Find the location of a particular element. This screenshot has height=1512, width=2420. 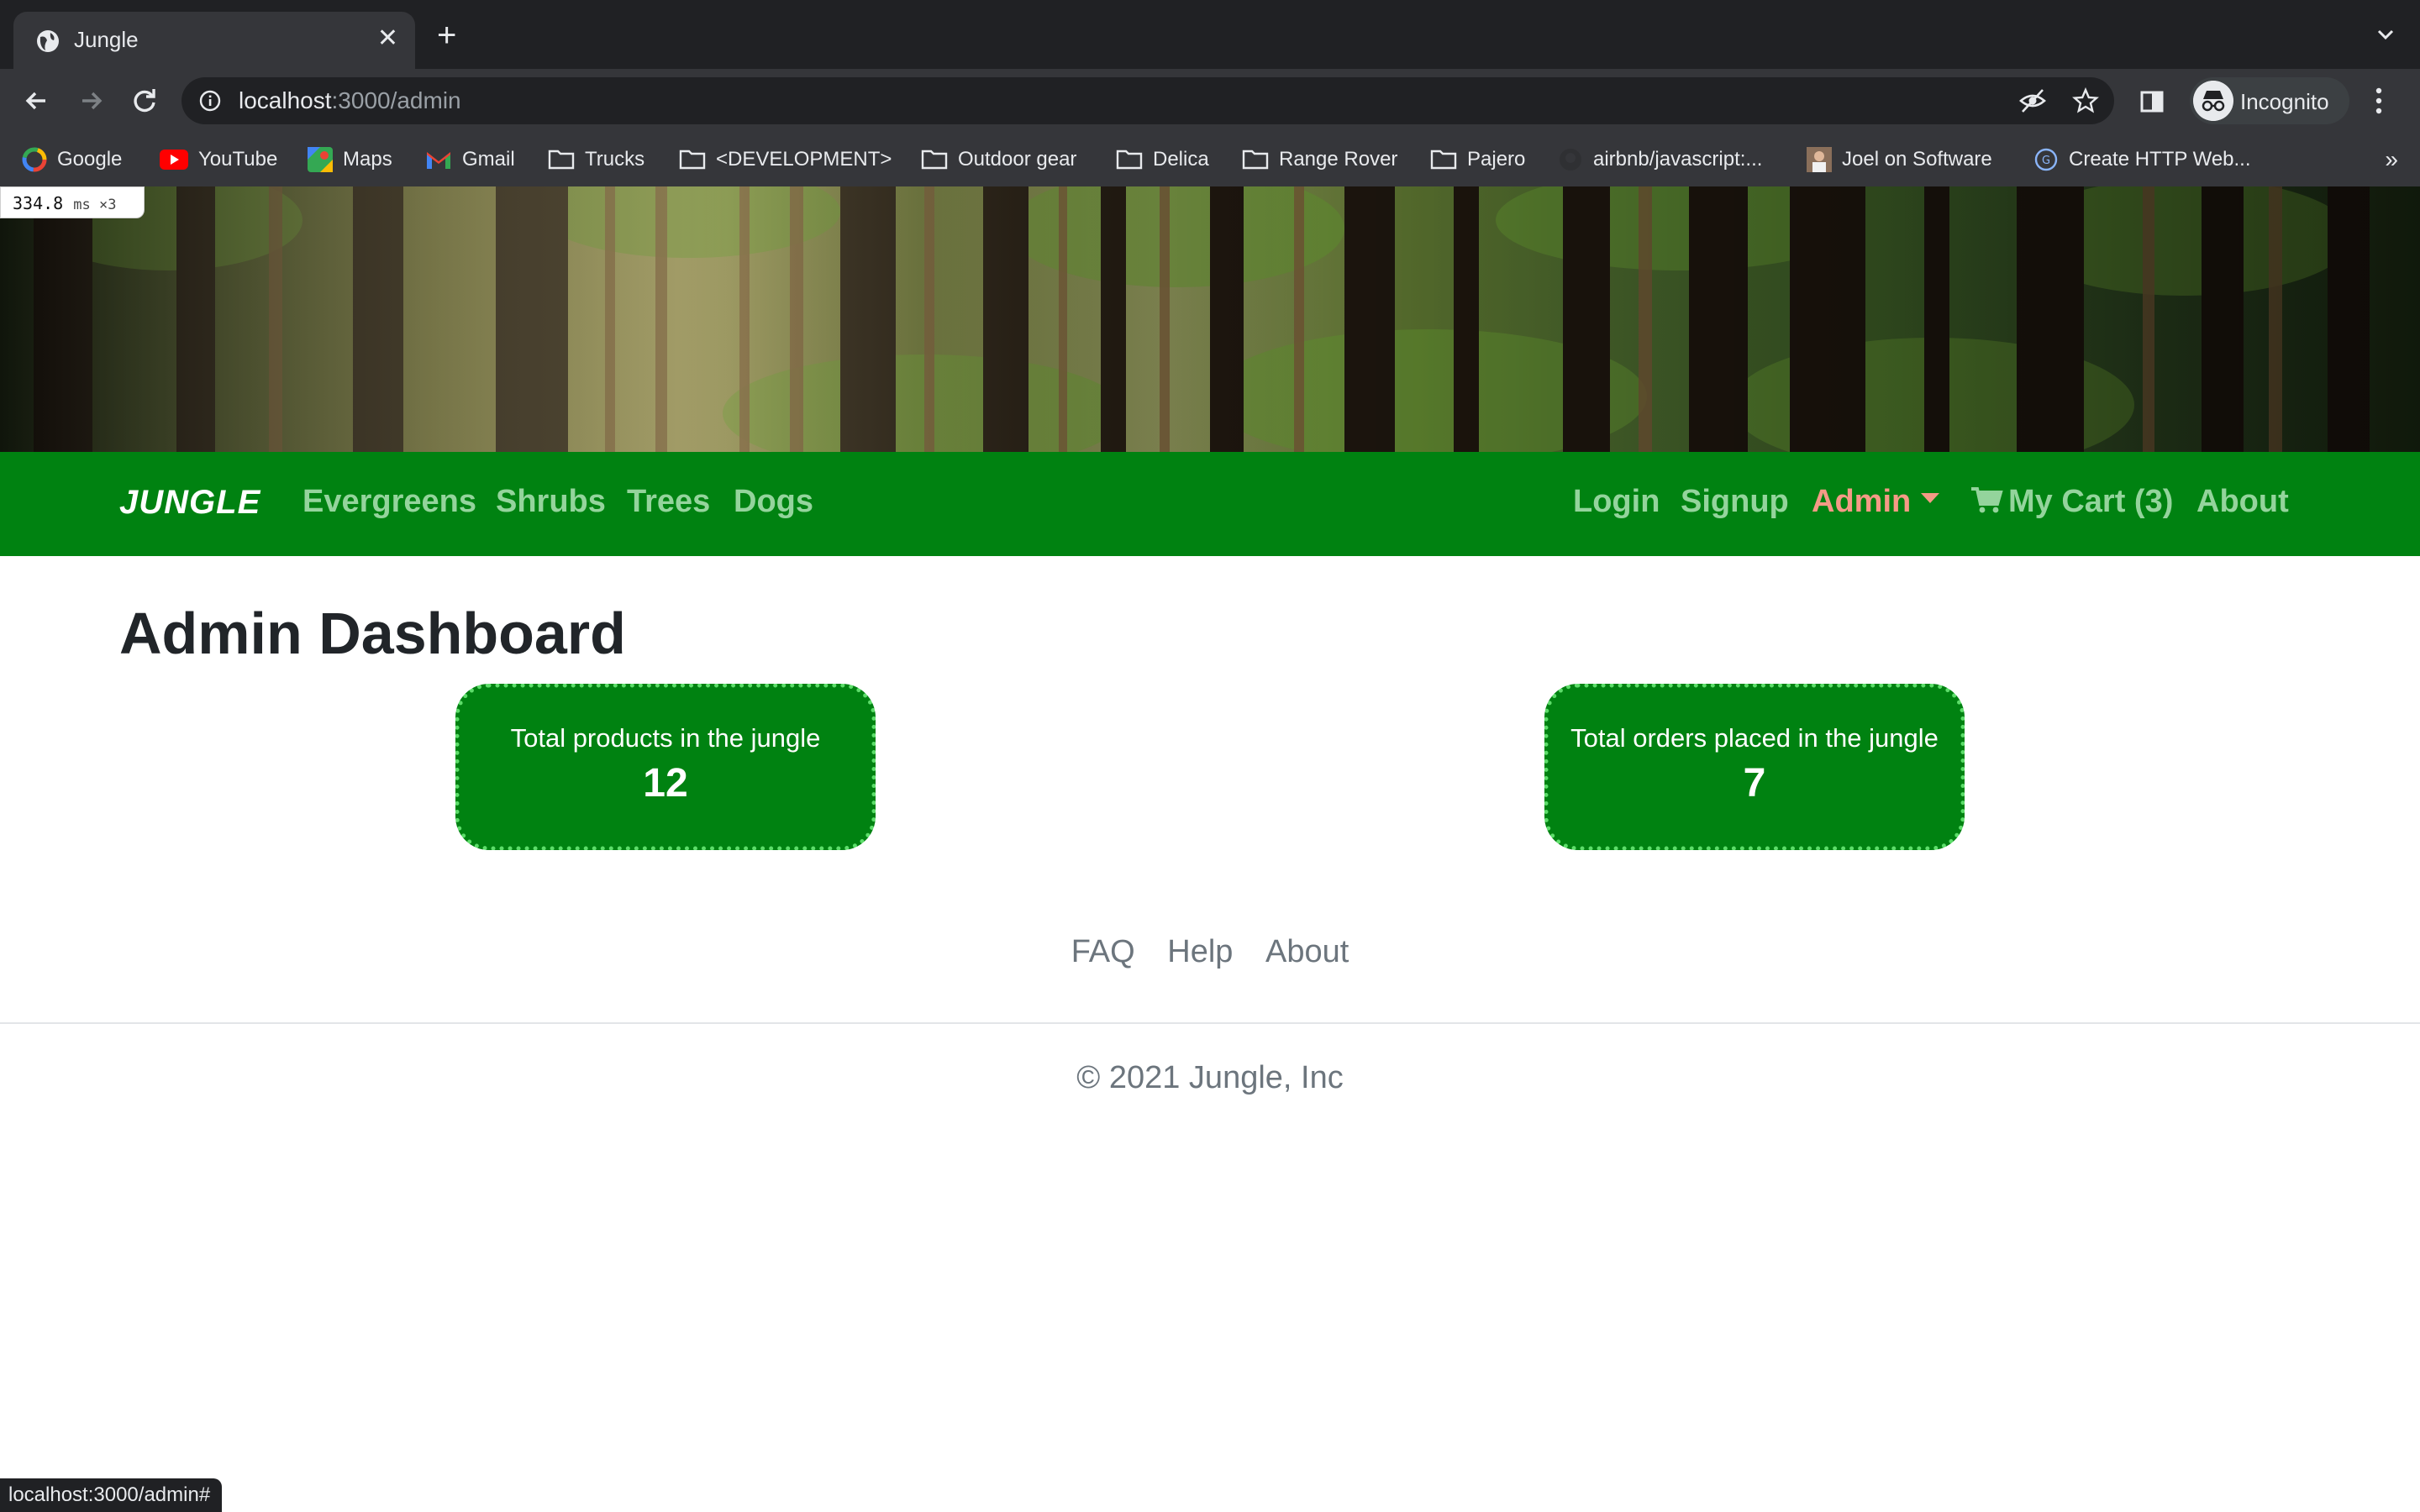

bookmark-gmail: Gmail is located at coordinates (470, 159).